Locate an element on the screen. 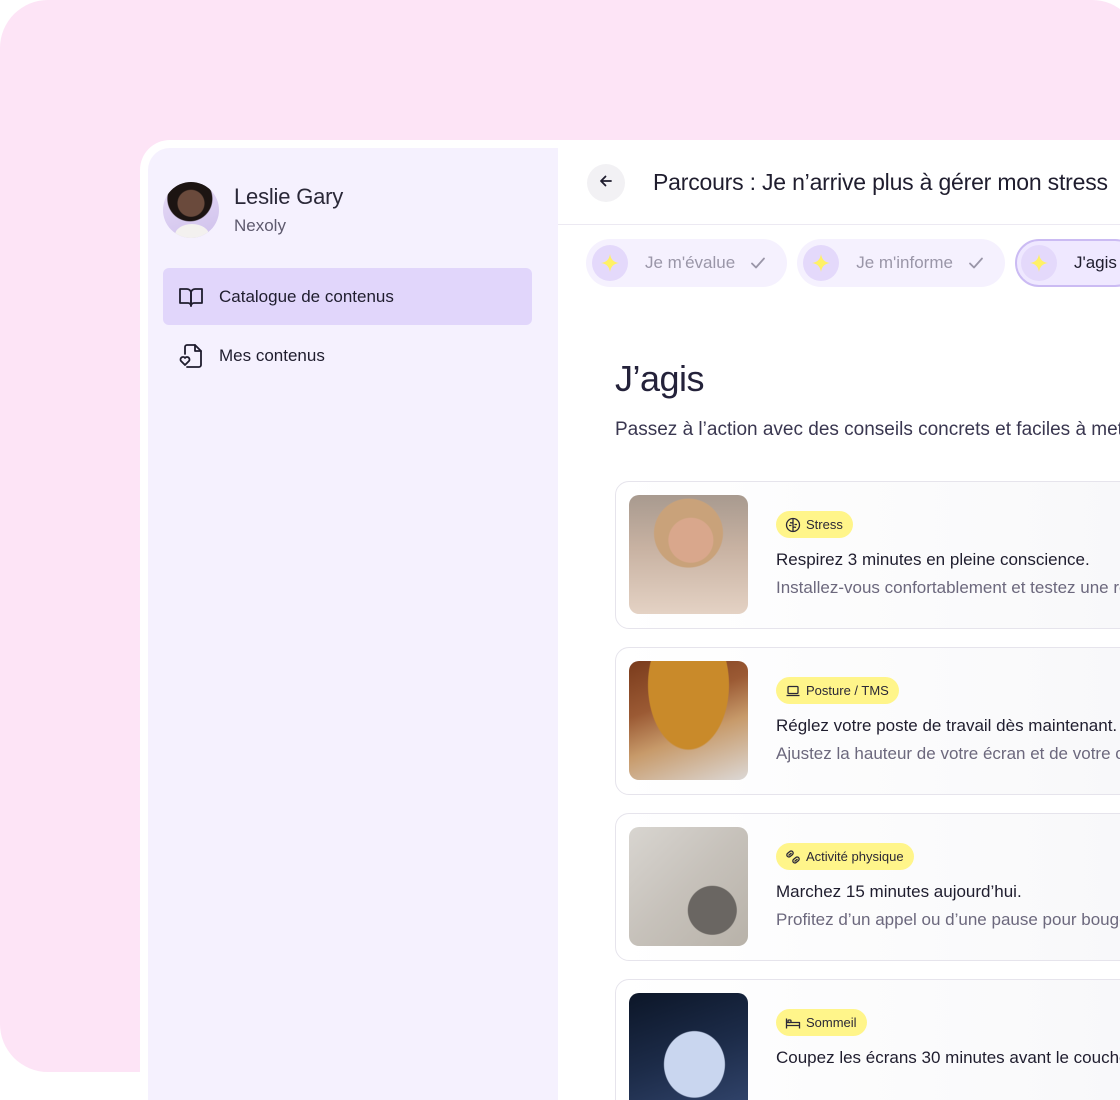 The height and width of the screenshot is (1100, 1120). card-title: Marchez 15 minutes aujourd’hui. is located at coordinates (899, 891).